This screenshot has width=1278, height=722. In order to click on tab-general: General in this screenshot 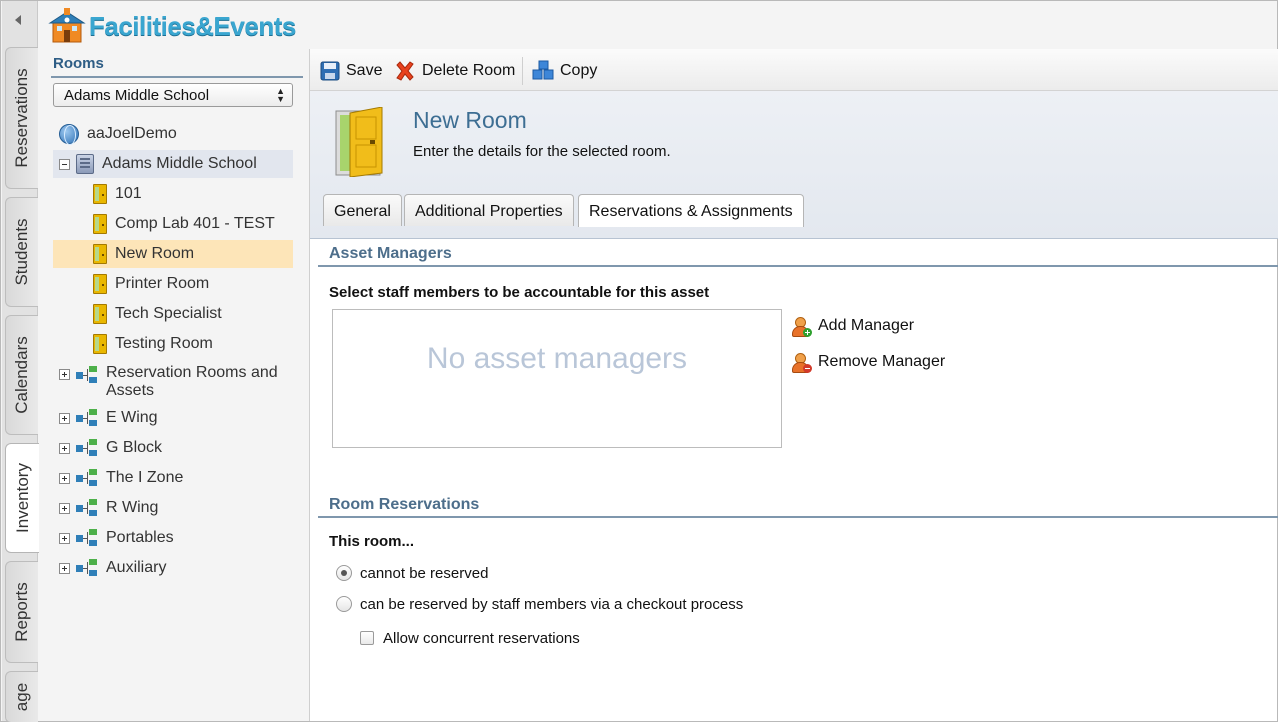, I will do `click(362, 210)`.